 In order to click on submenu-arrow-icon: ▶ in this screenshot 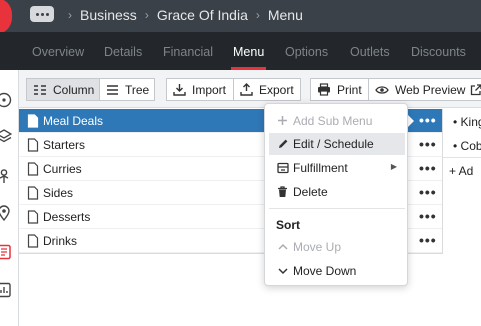, I will do `click(393, 166)`.